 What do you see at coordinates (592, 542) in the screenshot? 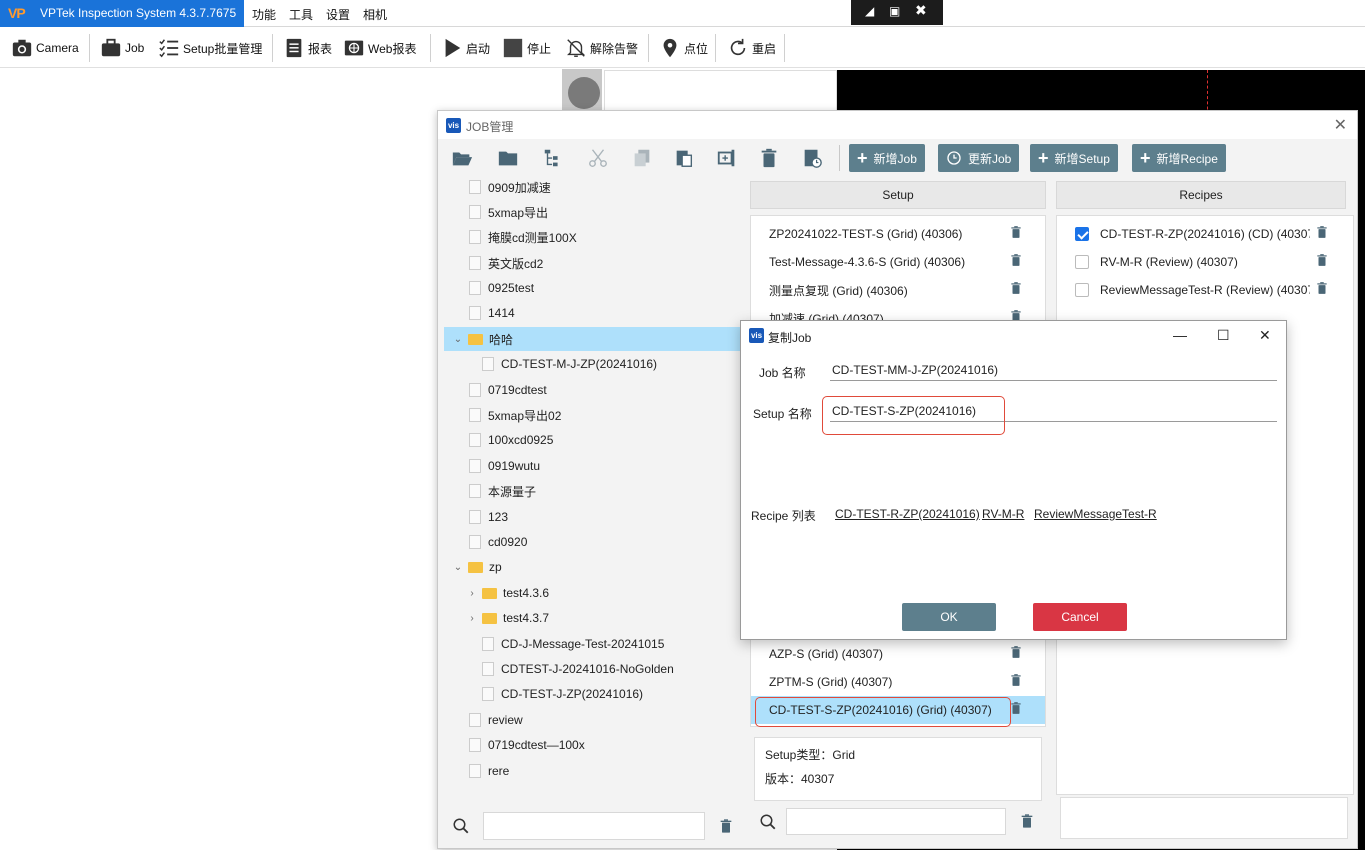
I see `tree-item: cd0920` at bounding box center [592, 542].